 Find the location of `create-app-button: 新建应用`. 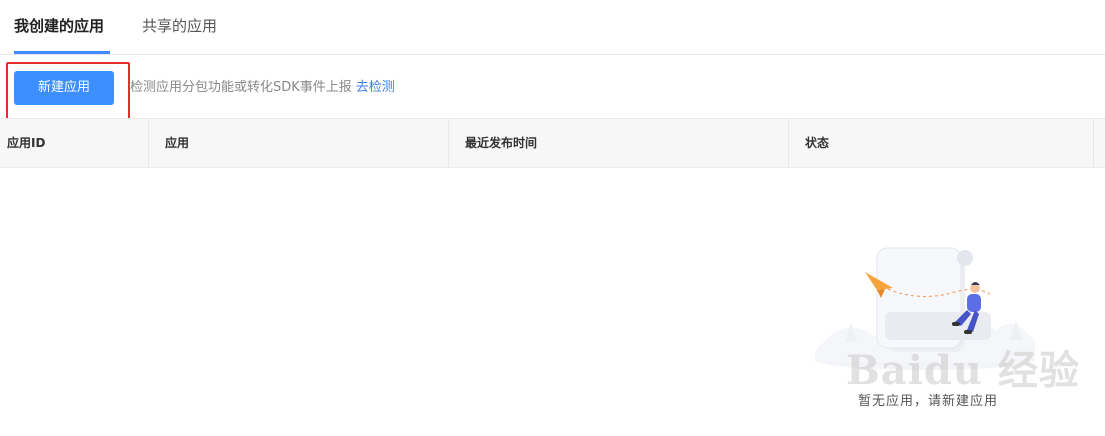

create-app-button: 新建应用 is located at coordinates (64, 88).